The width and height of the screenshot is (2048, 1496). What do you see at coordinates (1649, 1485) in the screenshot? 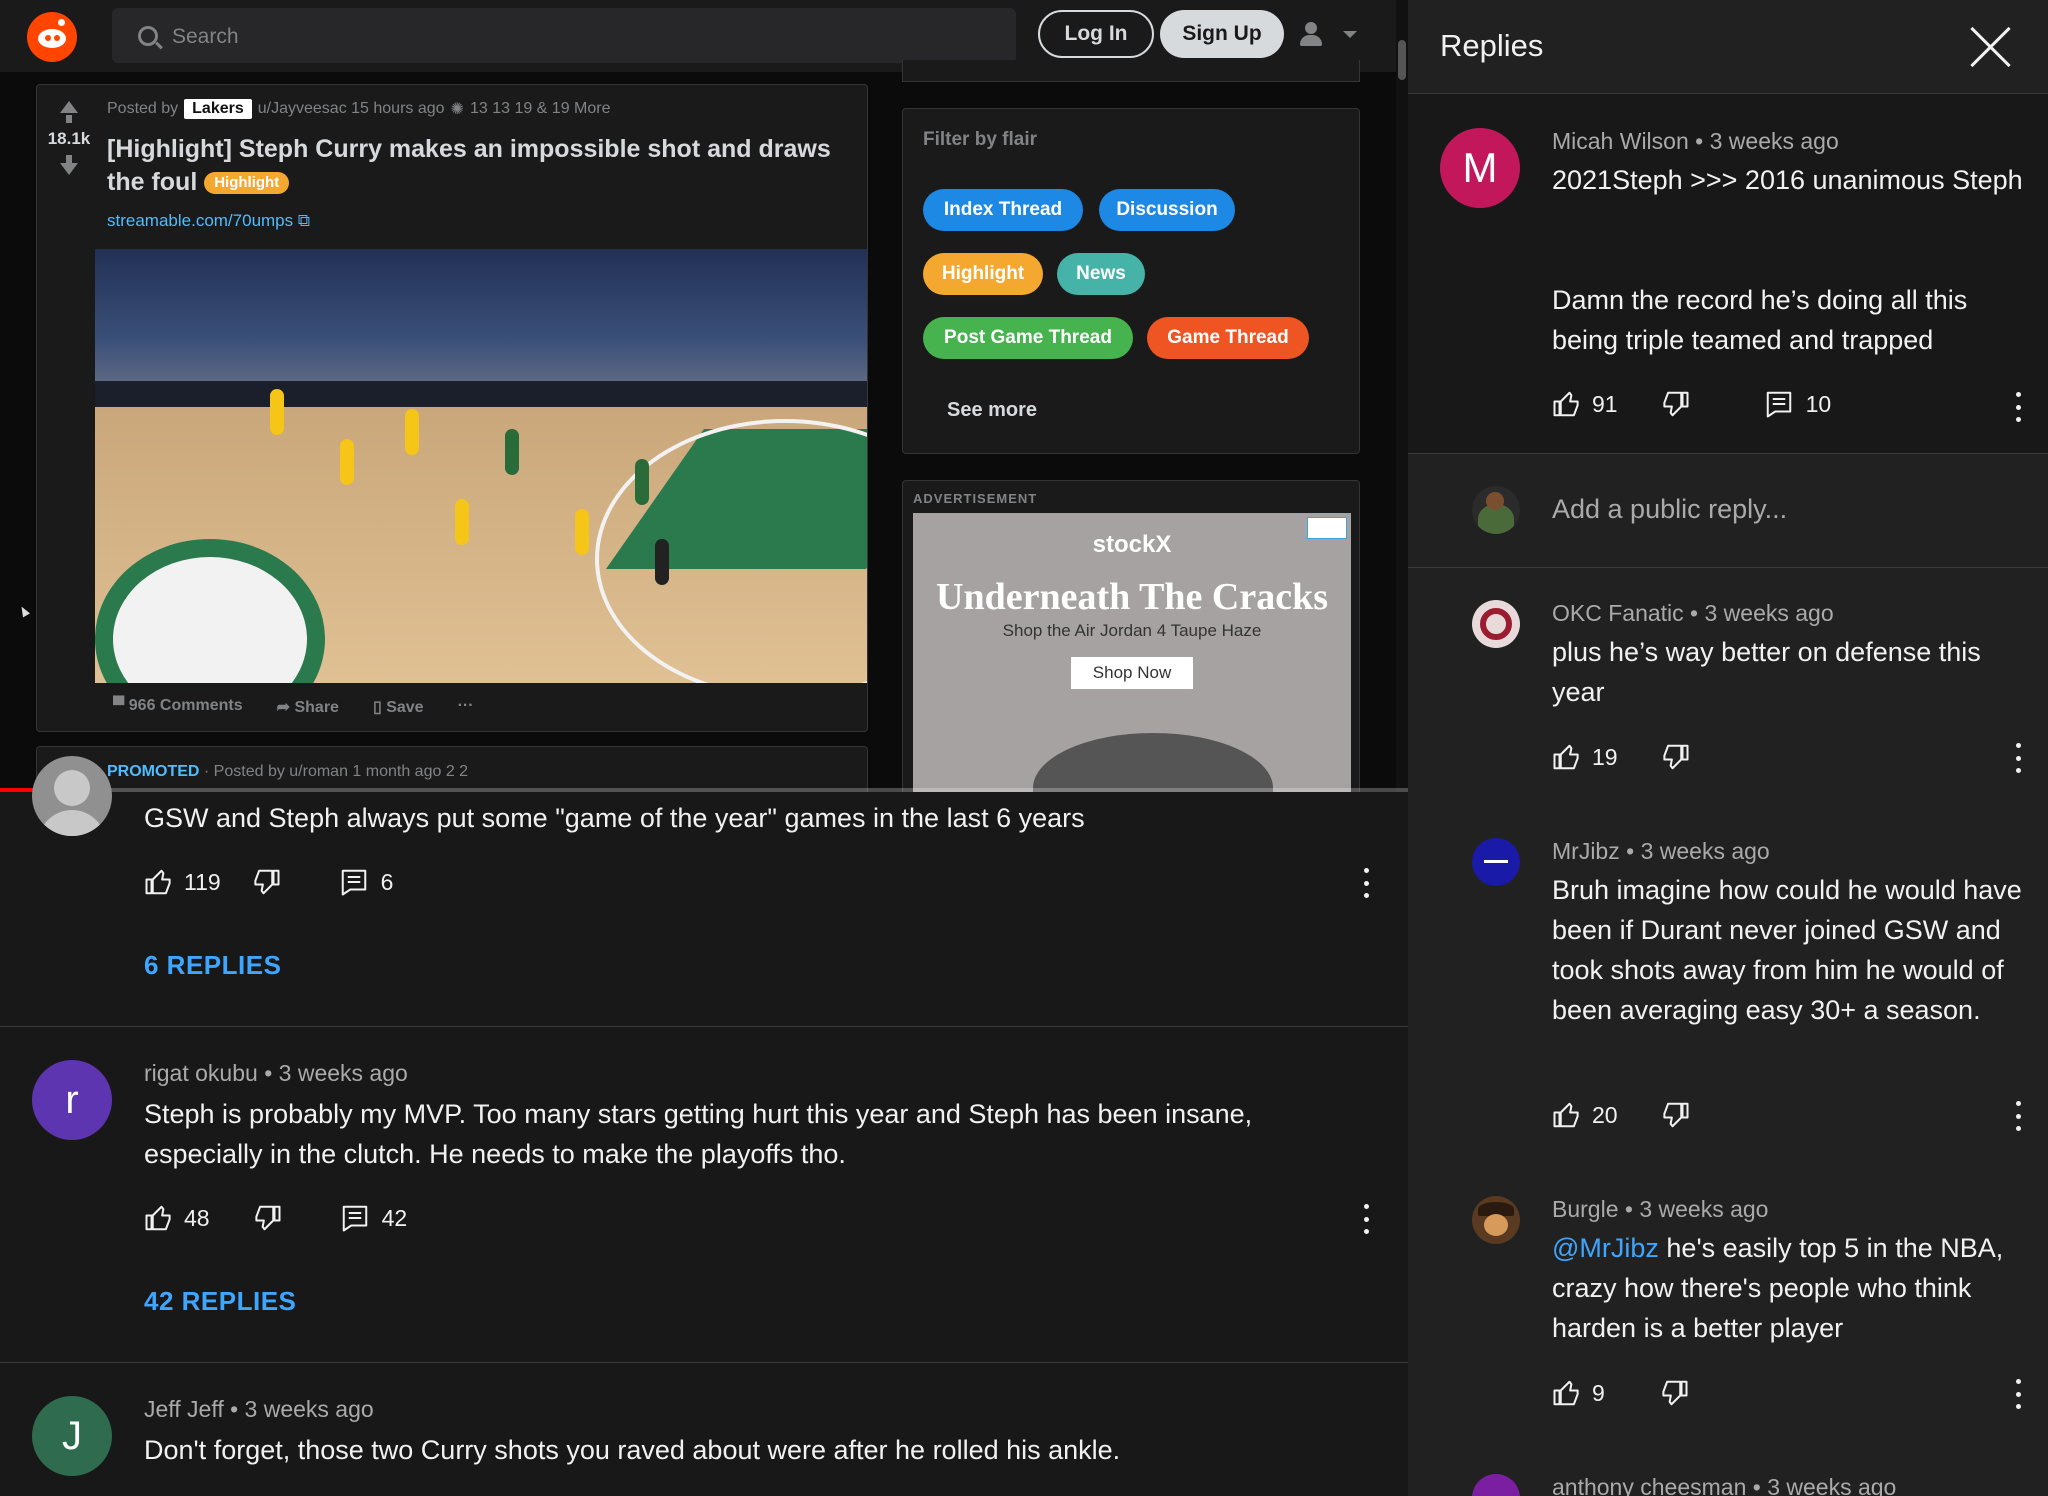
I see `reply-author: anthony cheesman` at bounding box center [1649, 1485].